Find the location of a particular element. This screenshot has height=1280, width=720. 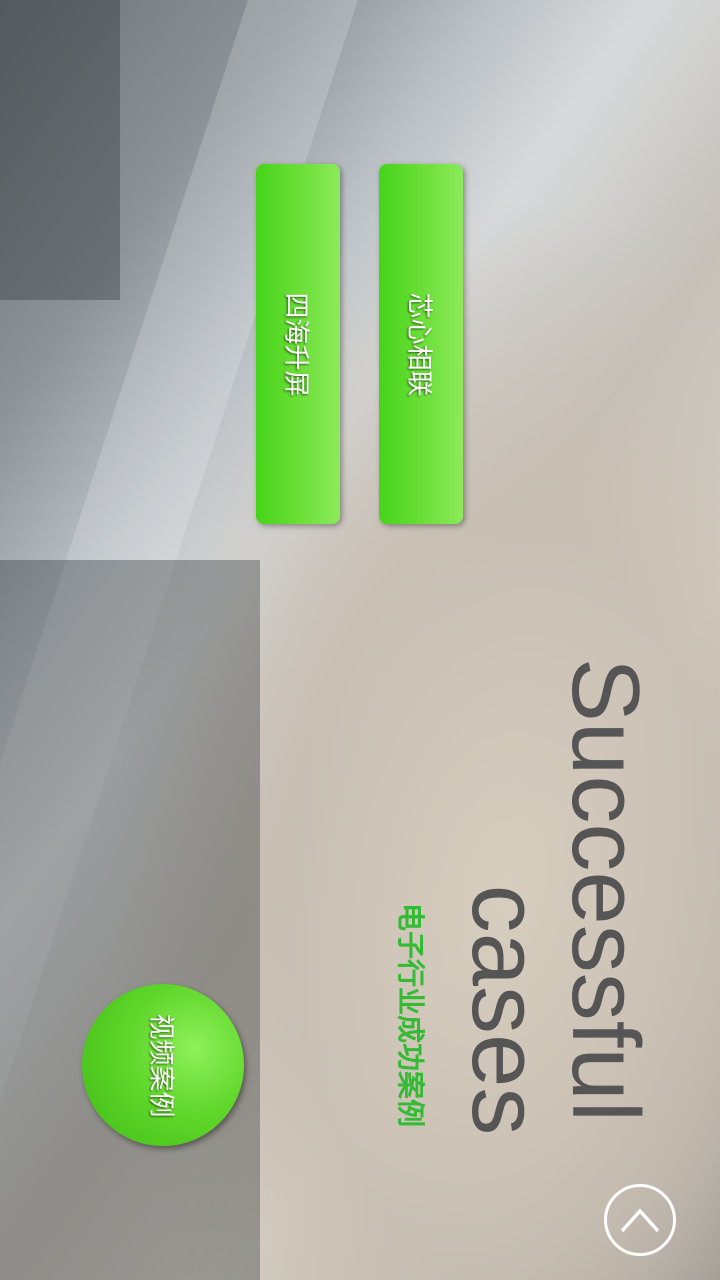

bg-shadow-area is located at coordinates (60, 150).